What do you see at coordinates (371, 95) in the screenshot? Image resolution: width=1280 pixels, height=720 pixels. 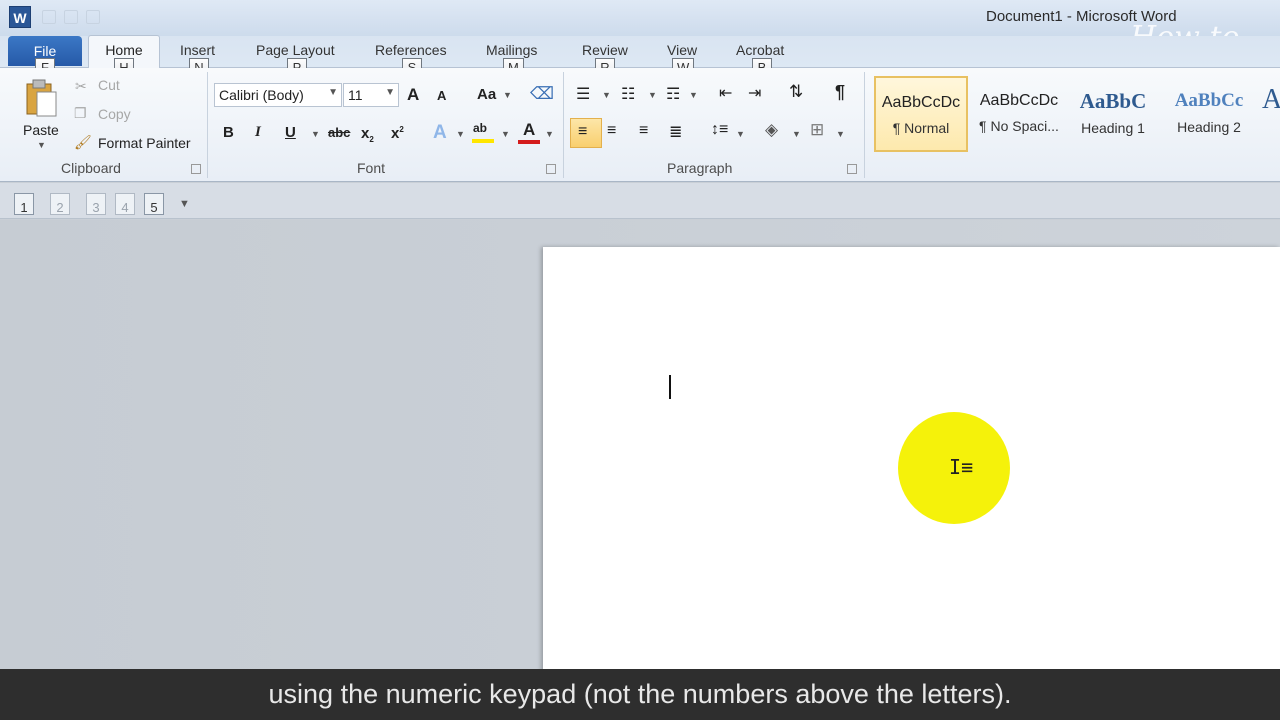 I see `font-size-combo: 11 ▼` at bounding box center [371, 95].